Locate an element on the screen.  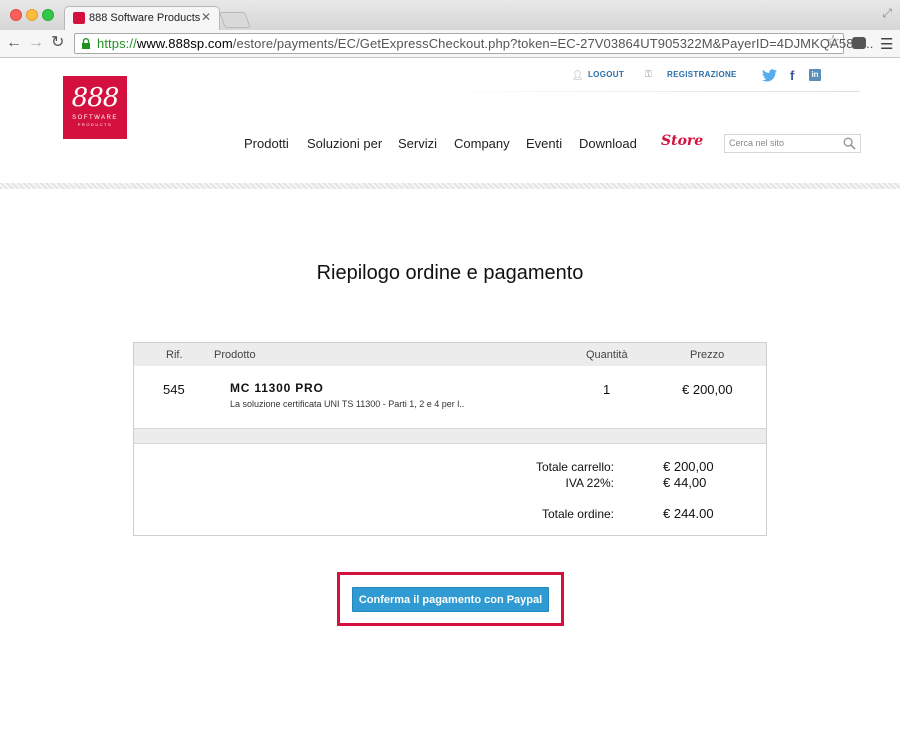
site-search is located at coordinates (792, 143).